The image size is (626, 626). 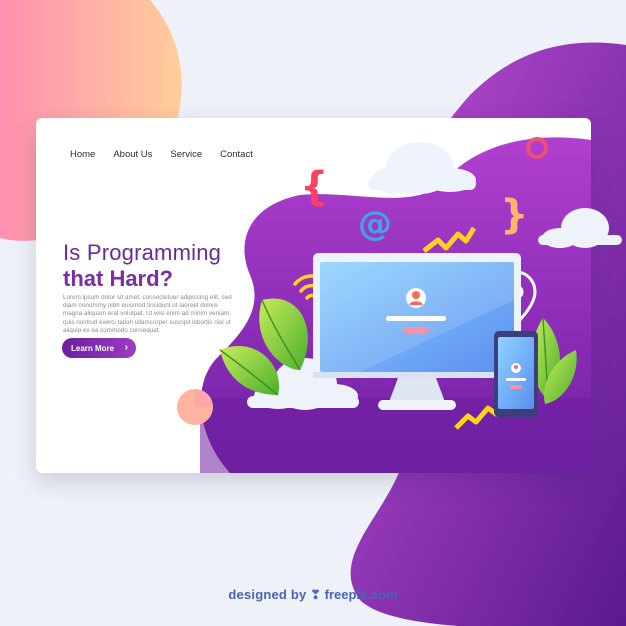 I want to click on attribution: designed by ❣ freepik.com, so click(x=313, y=595).